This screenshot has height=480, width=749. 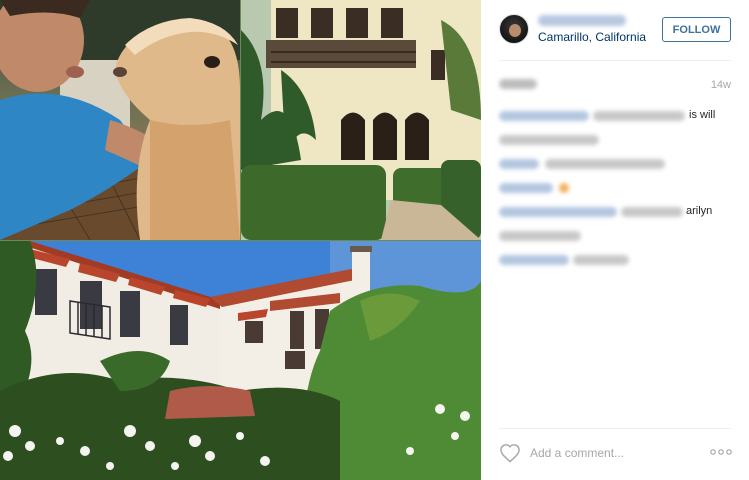 What do you see at coordinates (717, 85) in the screenshot?
I see `post-timestamp: 14w` at bounding box center [717, 85].